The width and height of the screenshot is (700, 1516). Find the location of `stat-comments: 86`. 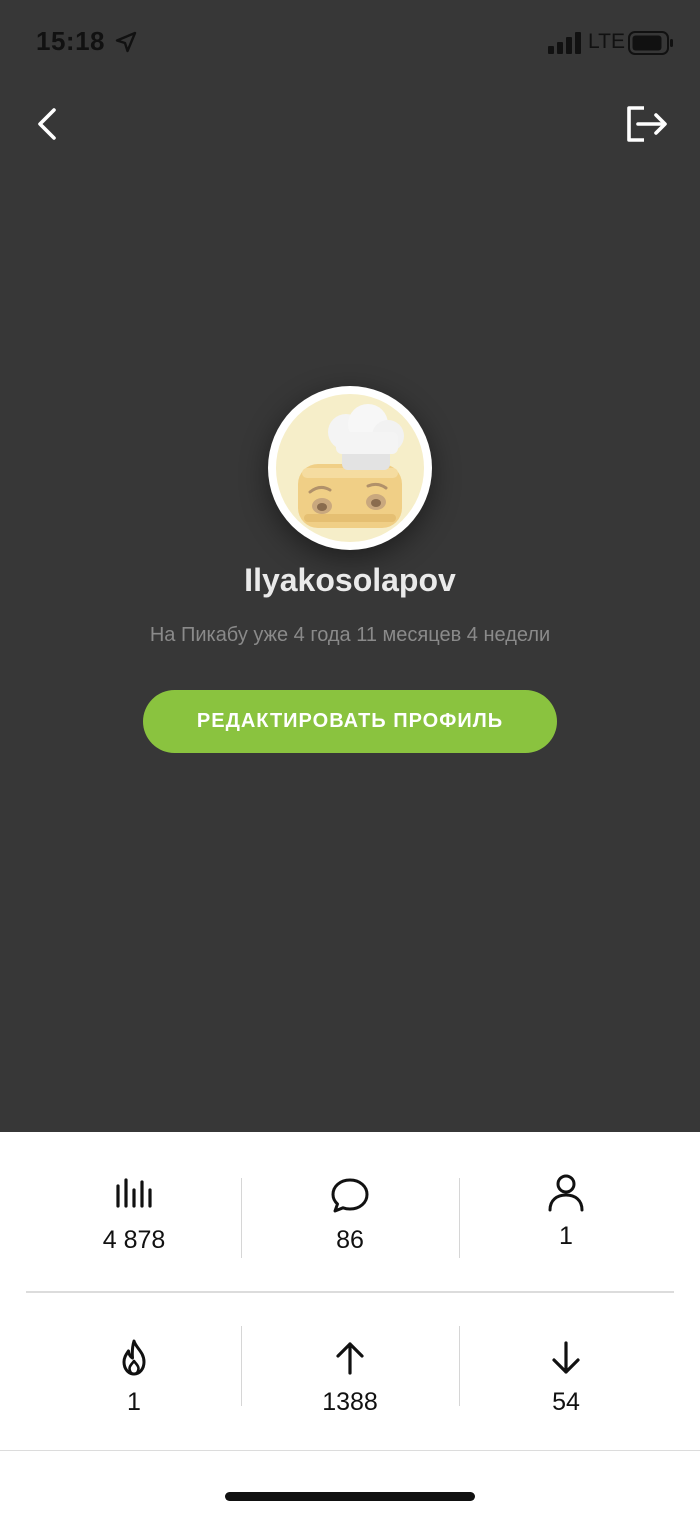

stat-comments: 86 is located at coordinates (350, 1215).